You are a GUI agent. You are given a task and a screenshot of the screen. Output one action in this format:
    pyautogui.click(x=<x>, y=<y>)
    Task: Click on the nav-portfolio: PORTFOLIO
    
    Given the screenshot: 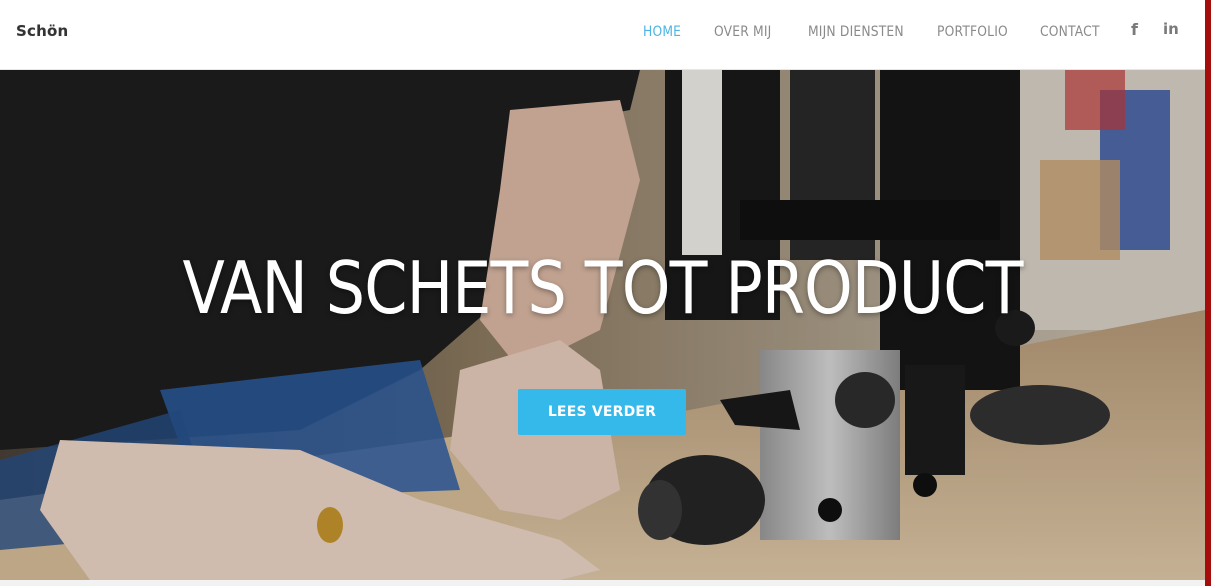 What is the action you would take?
    pyautogui.click(x=972, y=32)
    